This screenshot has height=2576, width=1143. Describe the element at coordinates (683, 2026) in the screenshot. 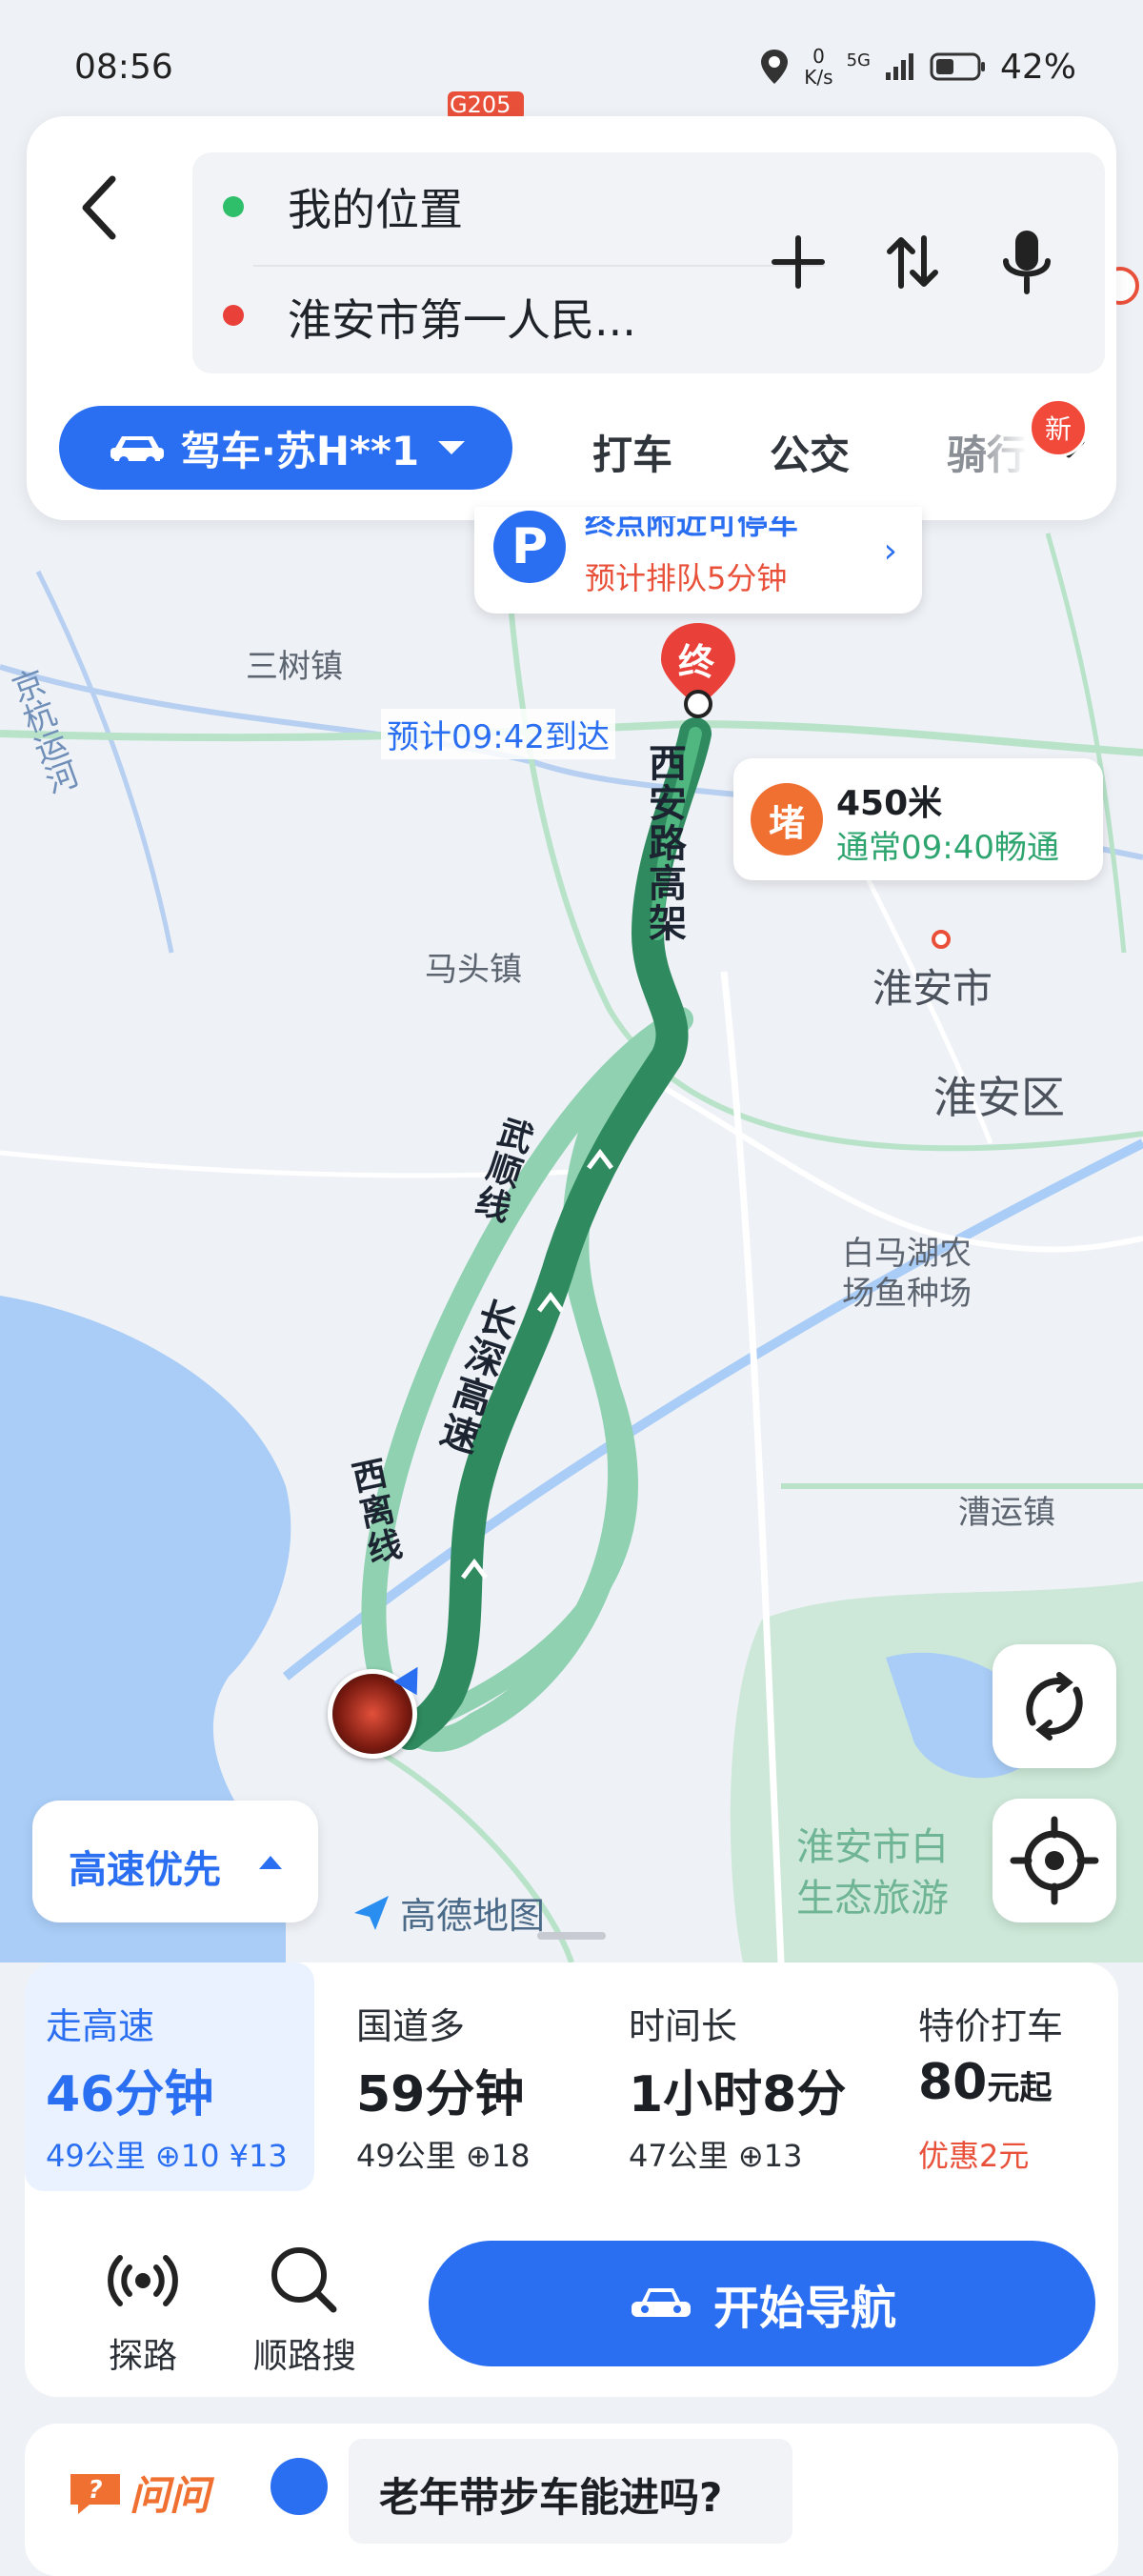

I see `route-option-name: 时间长` at that location.